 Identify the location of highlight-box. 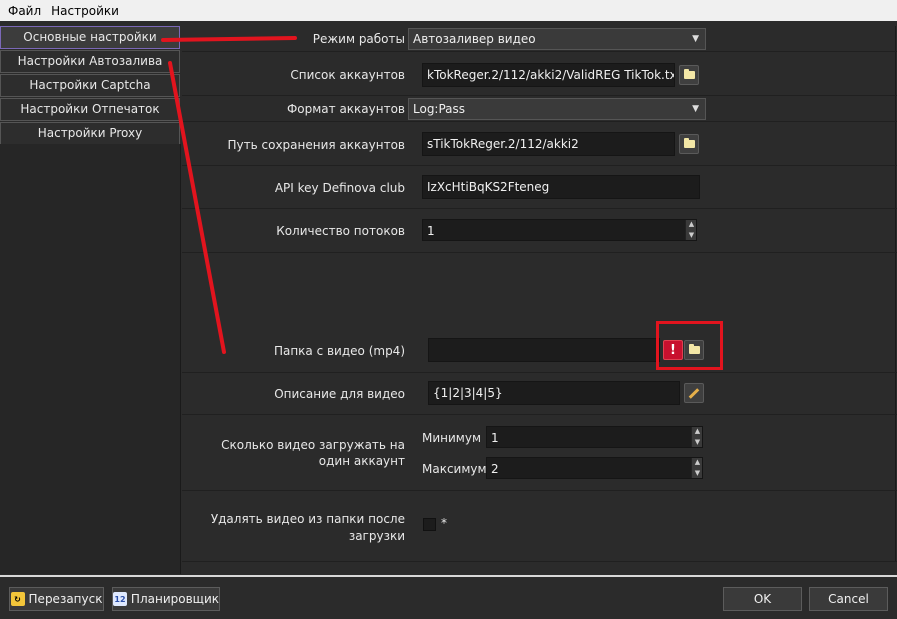
(689, 345).